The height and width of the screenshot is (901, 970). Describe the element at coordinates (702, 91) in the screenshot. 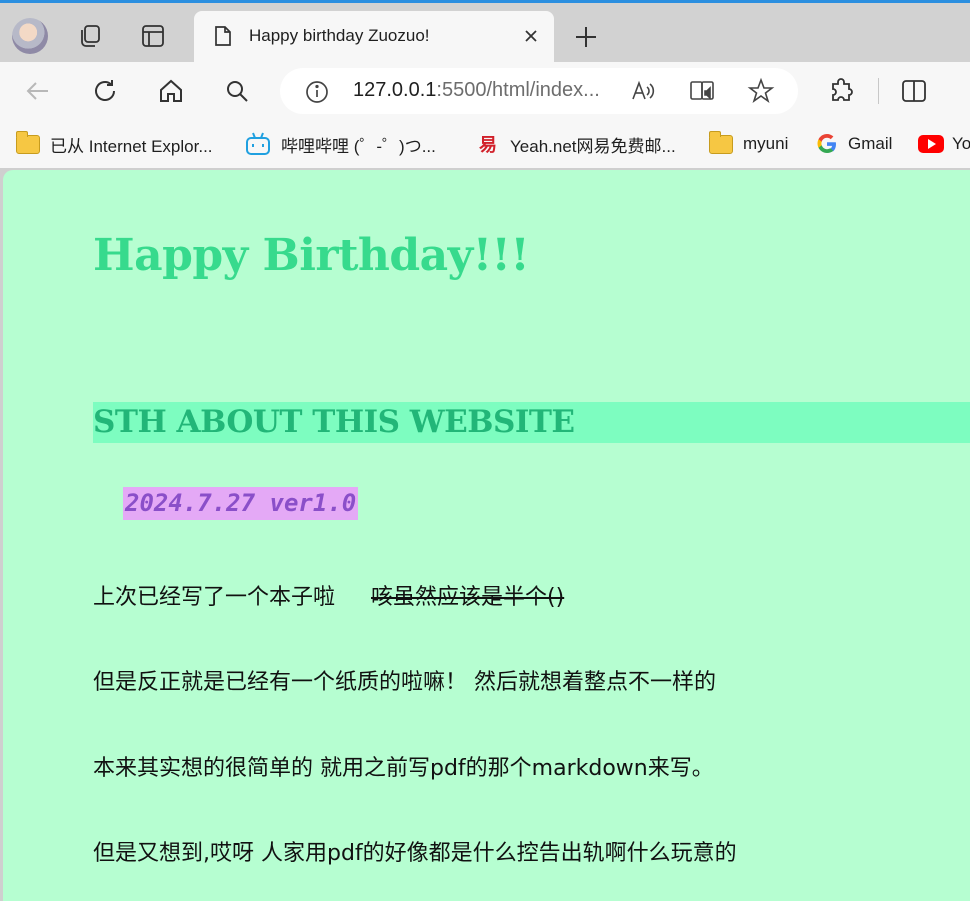

I see `immersive-reader-icon` at that location.